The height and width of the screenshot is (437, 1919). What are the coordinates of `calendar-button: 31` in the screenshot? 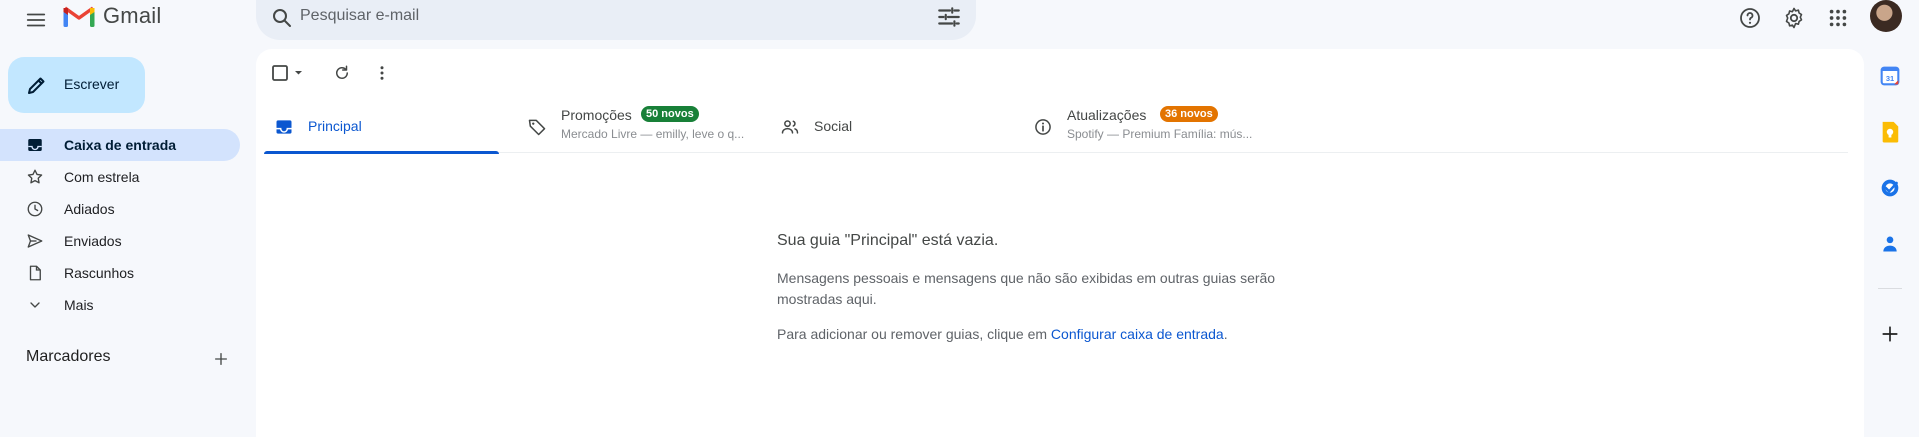 It's located at (1890, 76).